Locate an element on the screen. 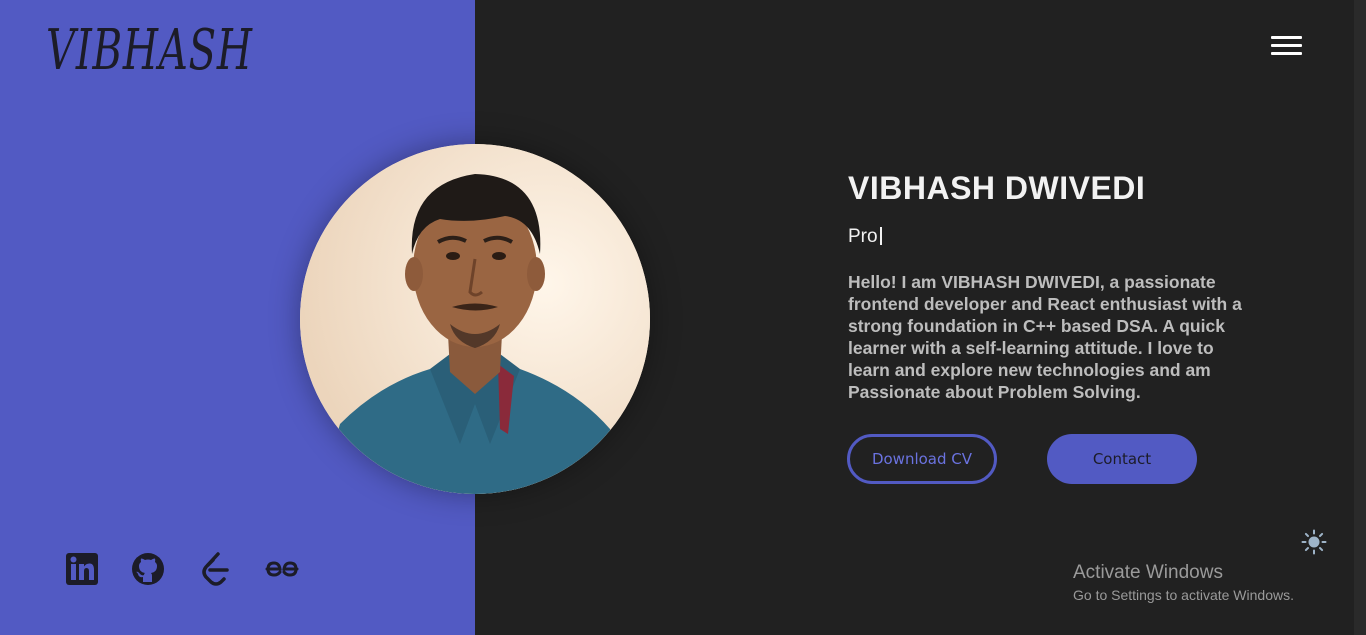 The width and height of the screenshot is (1366, 635). download-cv-button: Download CV is located at coordinates (922, 459).